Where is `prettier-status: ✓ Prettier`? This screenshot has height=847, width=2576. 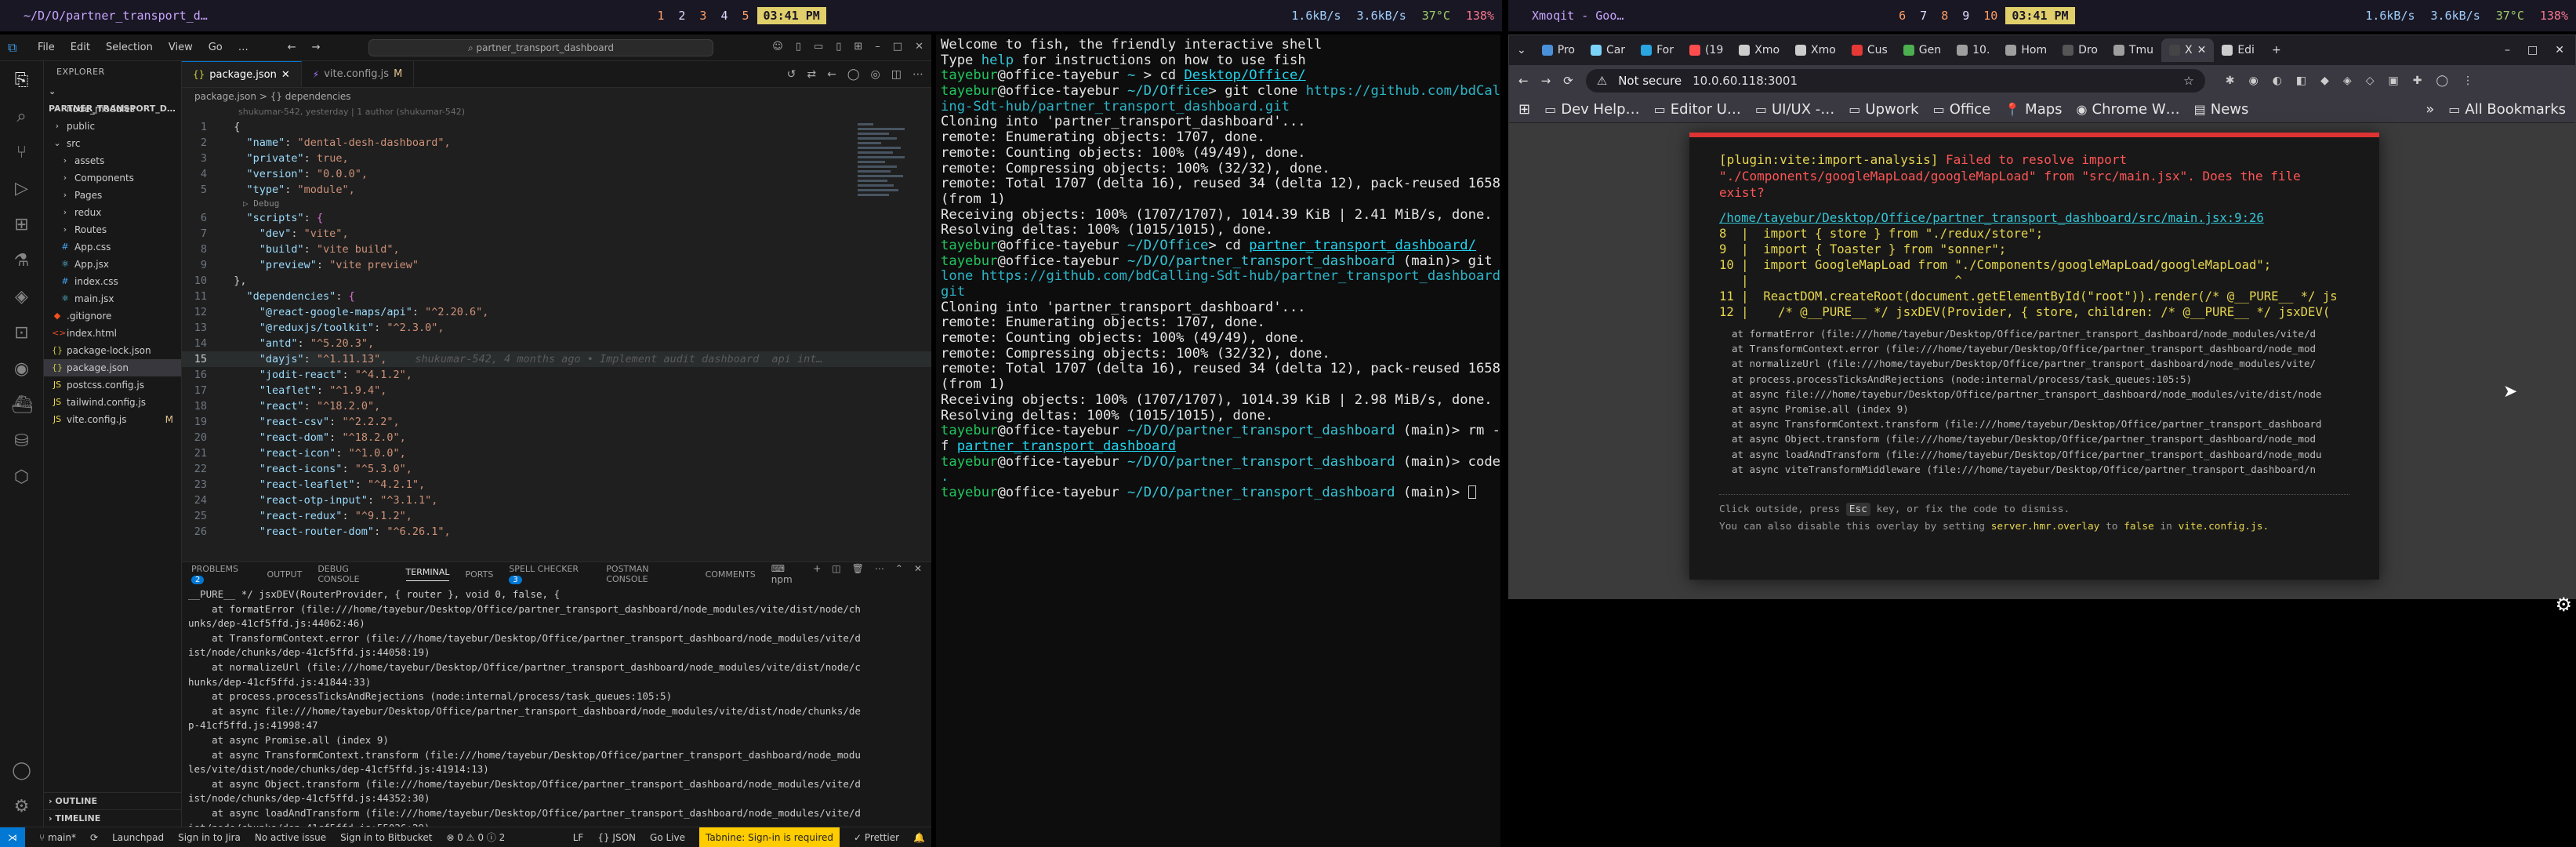 prettier-status: ✓ Prettier is located at coordinates (877, 837).